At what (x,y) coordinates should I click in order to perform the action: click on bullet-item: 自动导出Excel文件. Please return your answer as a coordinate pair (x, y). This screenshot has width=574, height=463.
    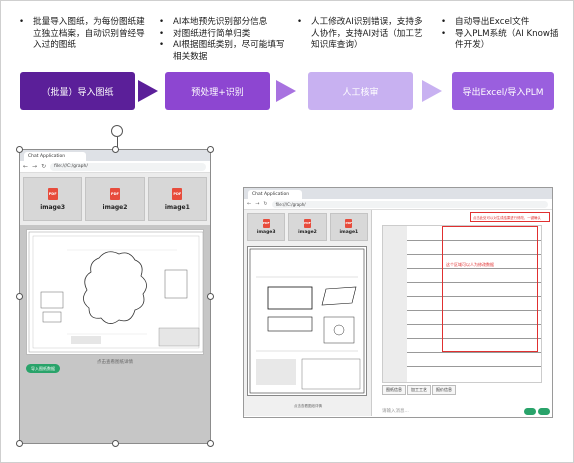
    Looking at the image, I should click on (503, 23).